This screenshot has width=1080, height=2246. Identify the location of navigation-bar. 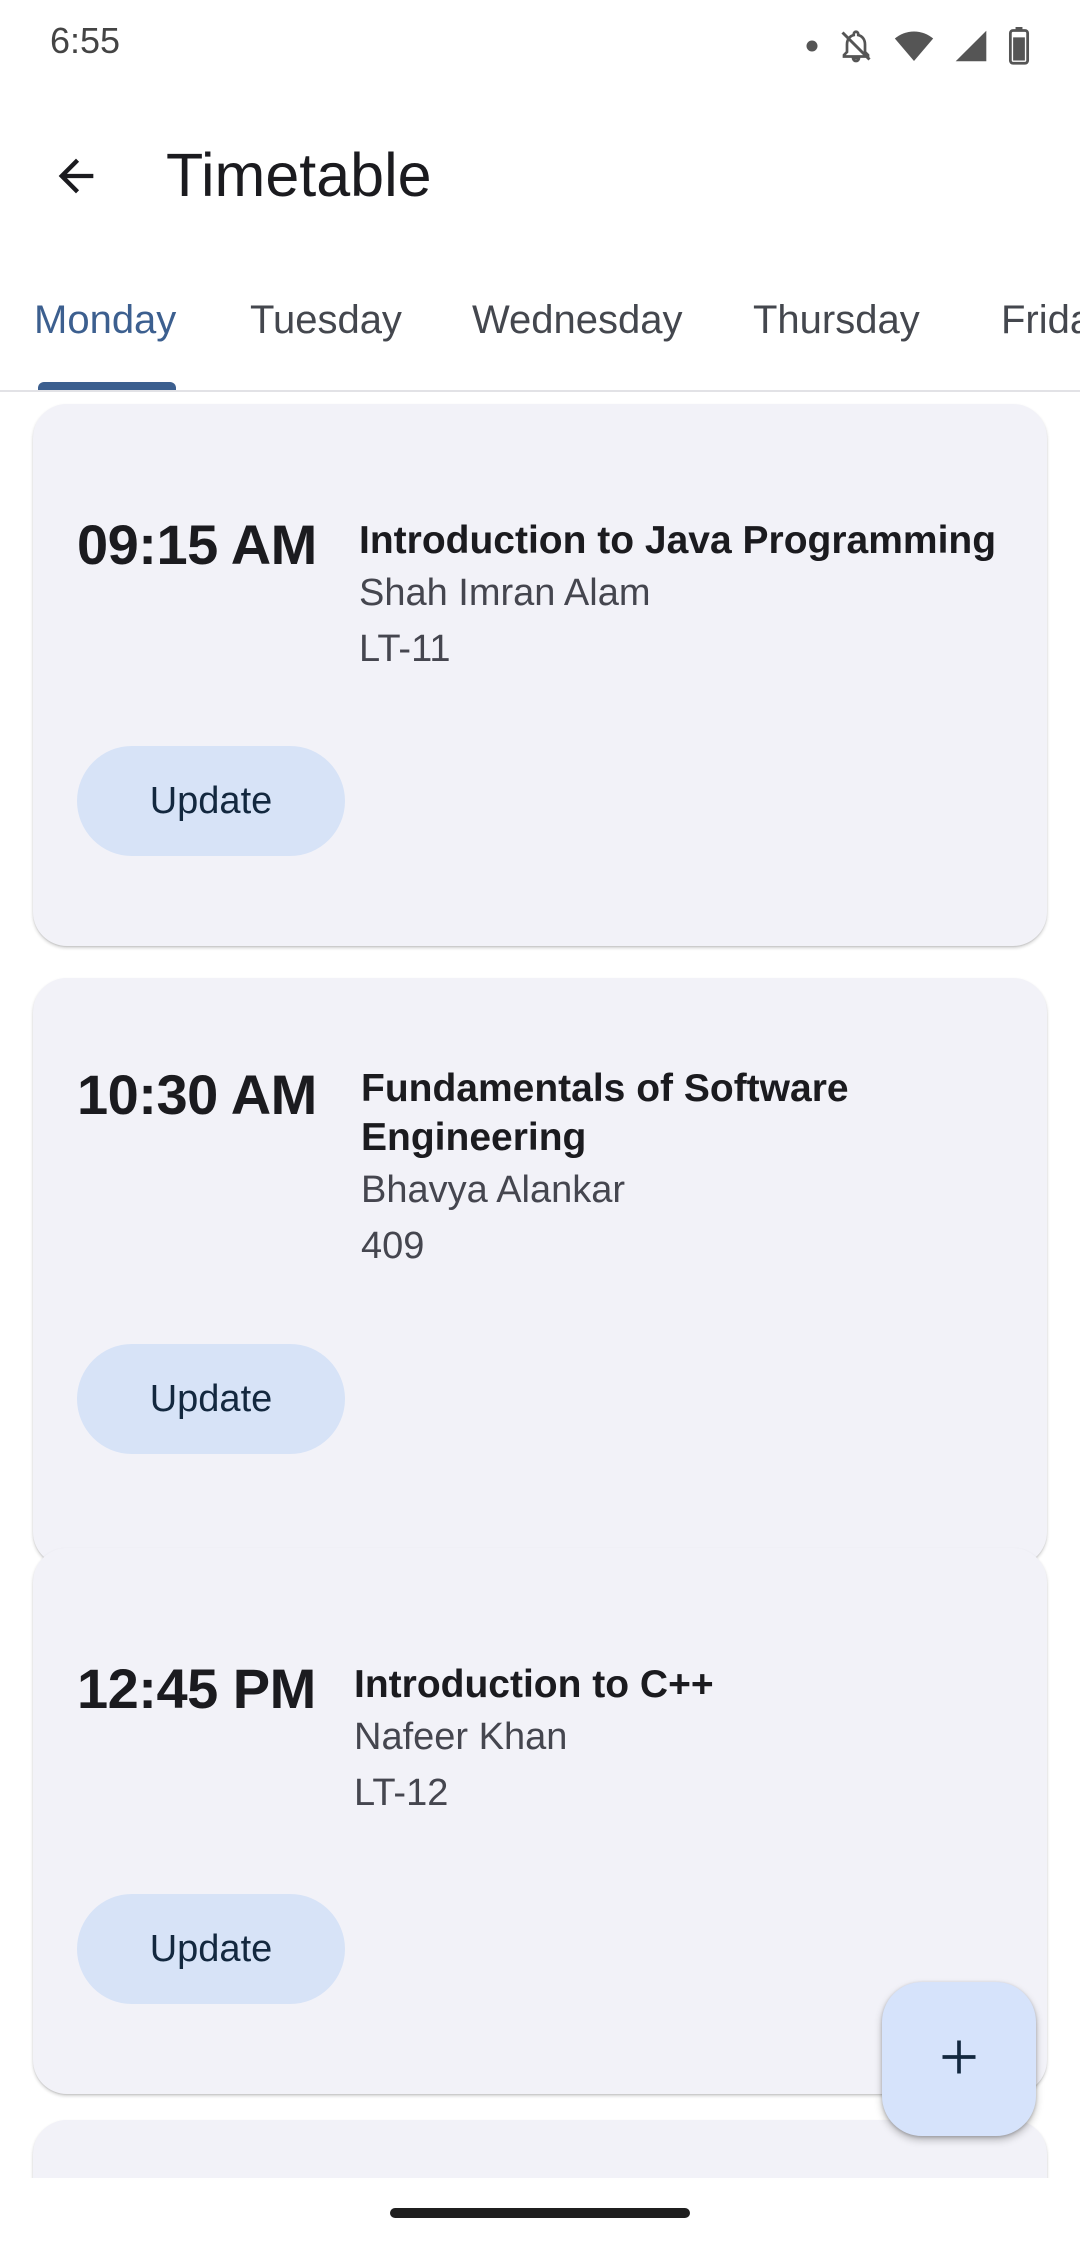
(540, 2212).